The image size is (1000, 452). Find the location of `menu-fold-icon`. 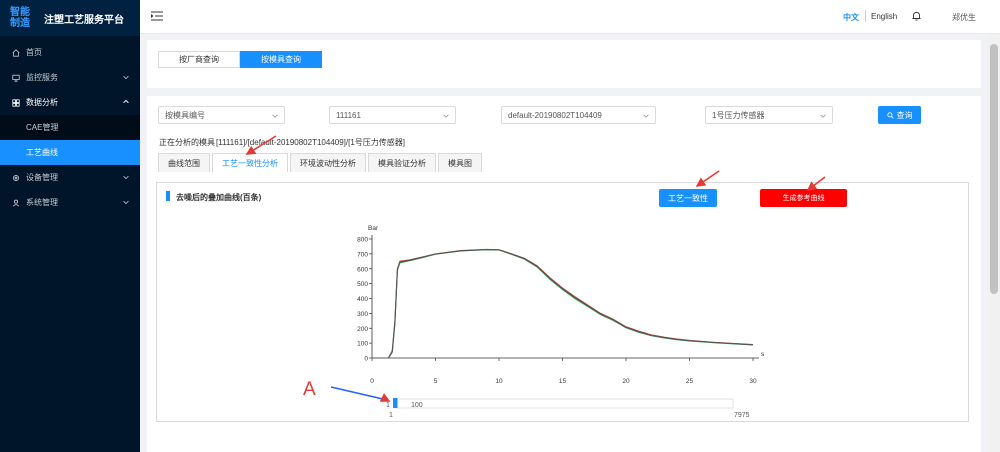

menu-fold-icon is located at coordinates (157, 16).